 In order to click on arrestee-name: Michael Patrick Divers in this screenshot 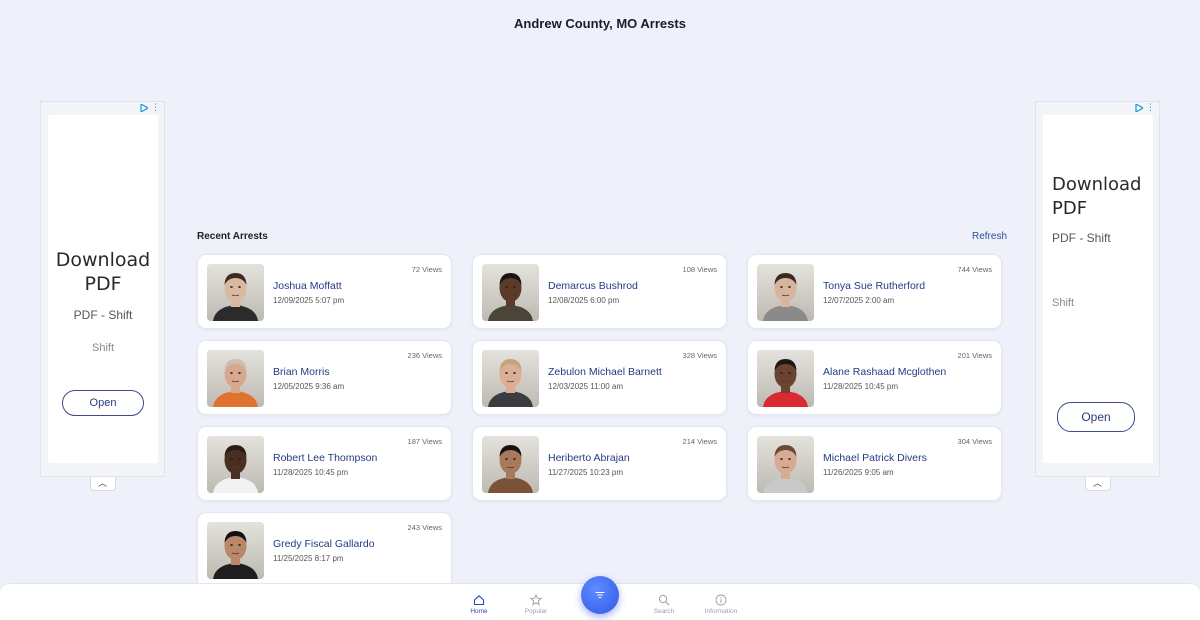, I will do `click(898, 458)`.